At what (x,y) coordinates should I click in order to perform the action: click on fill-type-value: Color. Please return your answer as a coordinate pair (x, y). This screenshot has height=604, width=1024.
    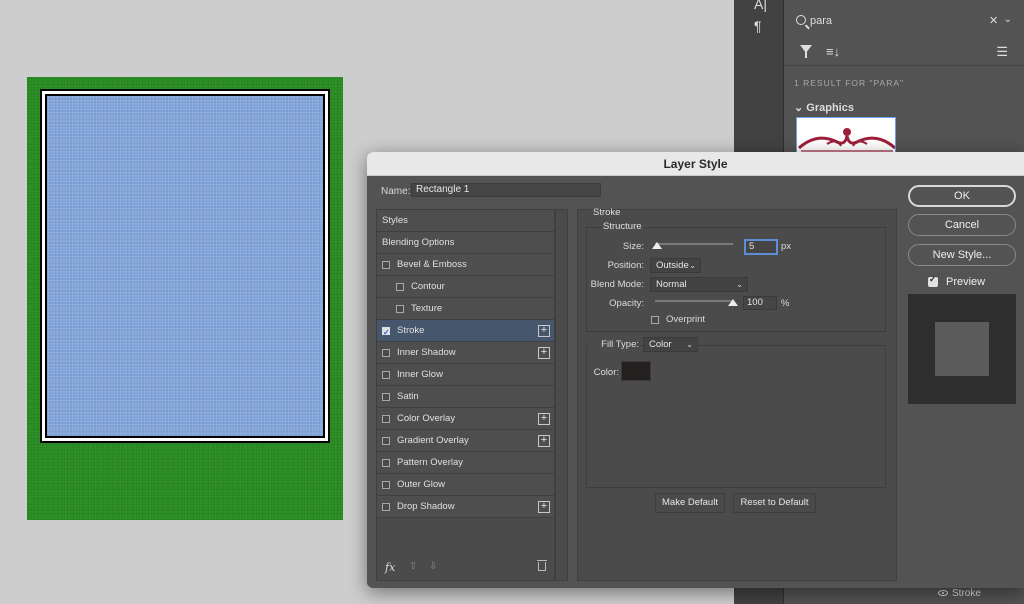
    Looking at the image, I should click on (660, 344).